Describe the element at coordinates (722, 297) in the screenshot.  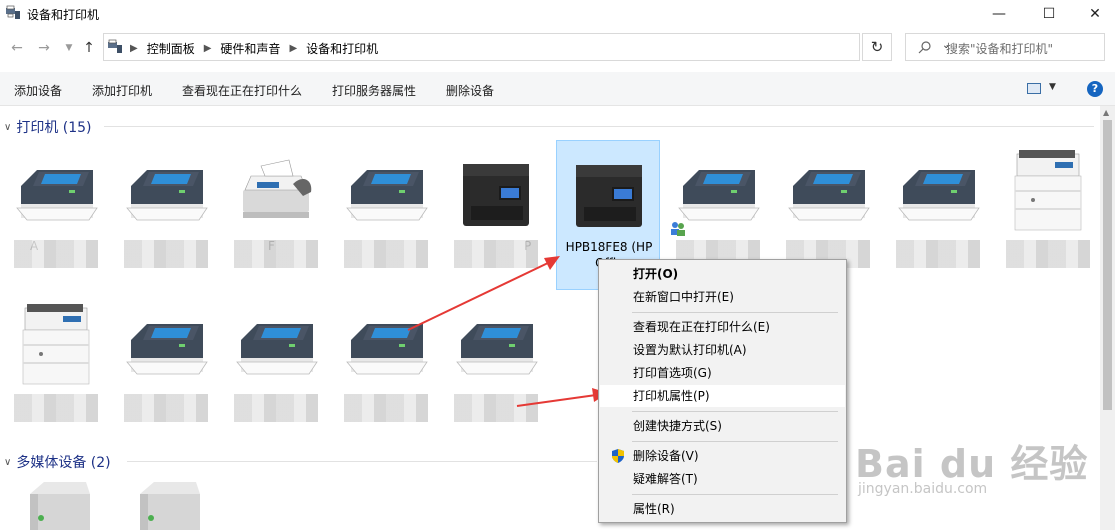
I see `menu-open-new-window: 在新窗口中打开(E)` at that location.